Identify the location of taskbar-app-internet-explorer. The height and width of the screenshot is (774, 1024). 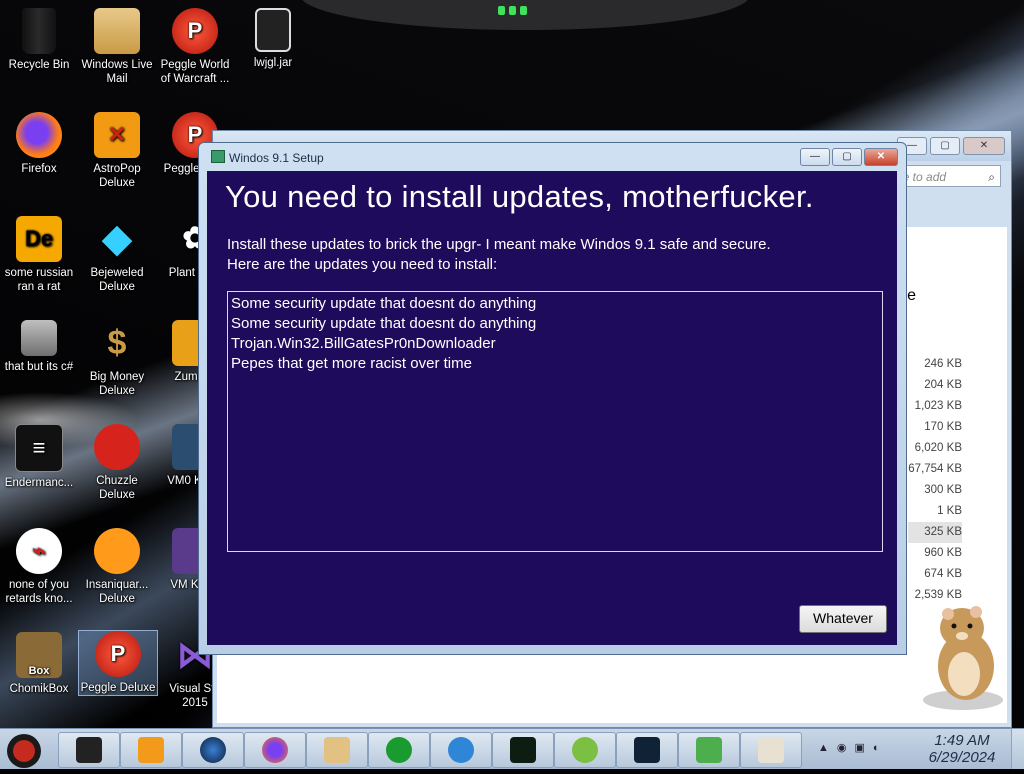
(461, 750).